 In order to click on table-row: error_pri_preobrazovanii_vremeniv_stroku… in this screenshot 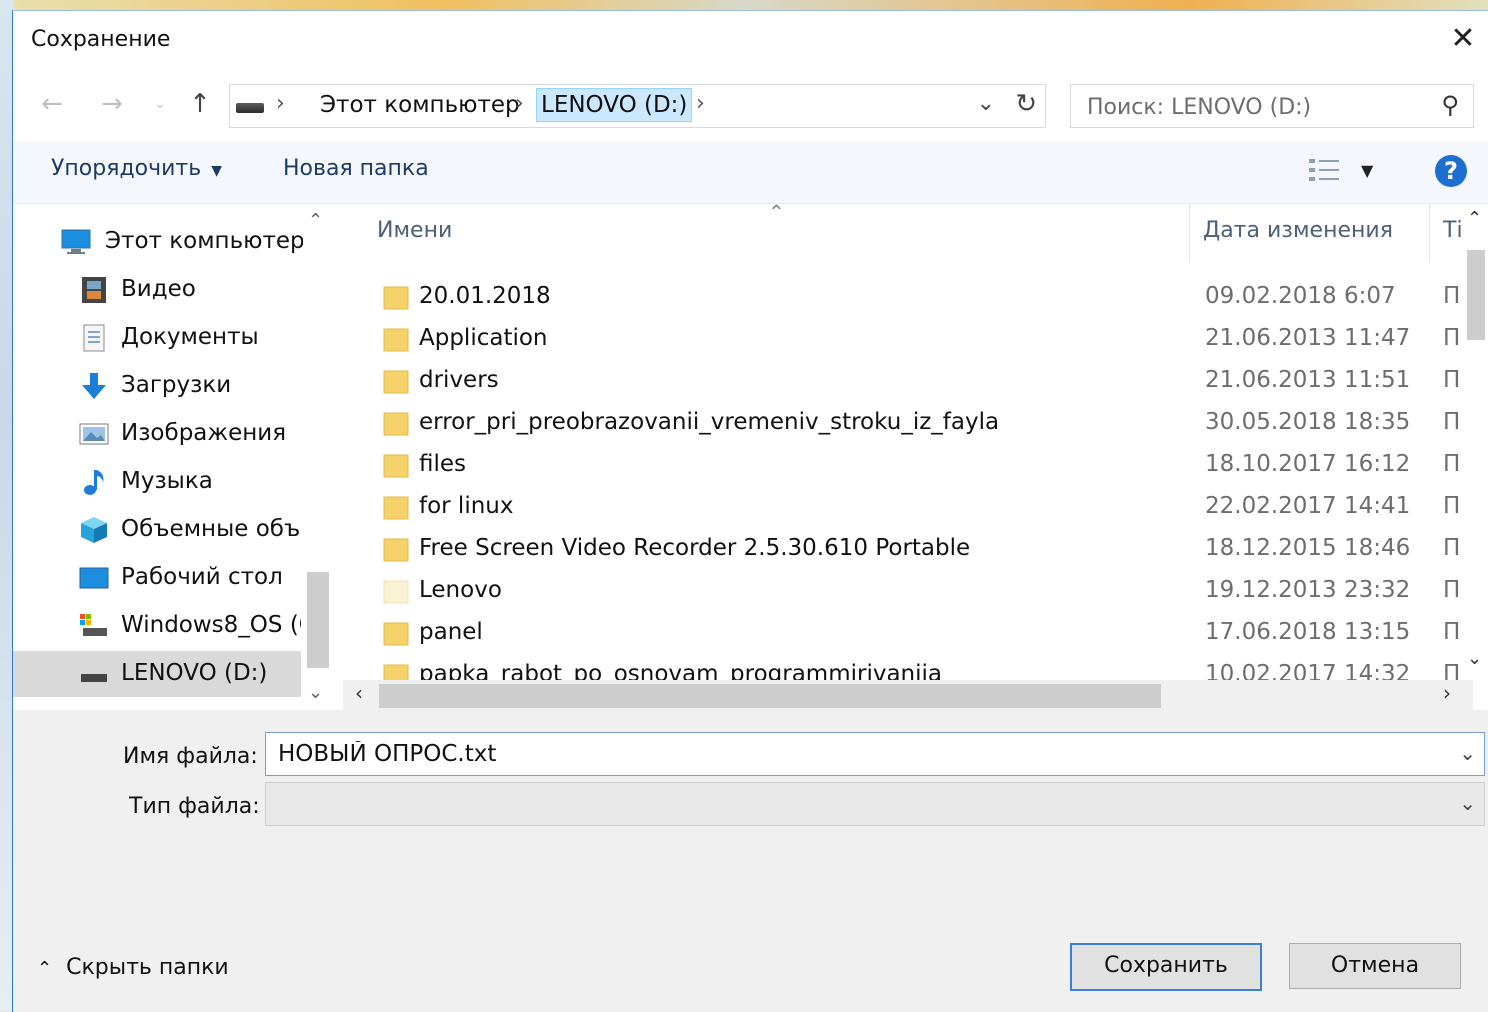, I will do `click(901, 423)`.